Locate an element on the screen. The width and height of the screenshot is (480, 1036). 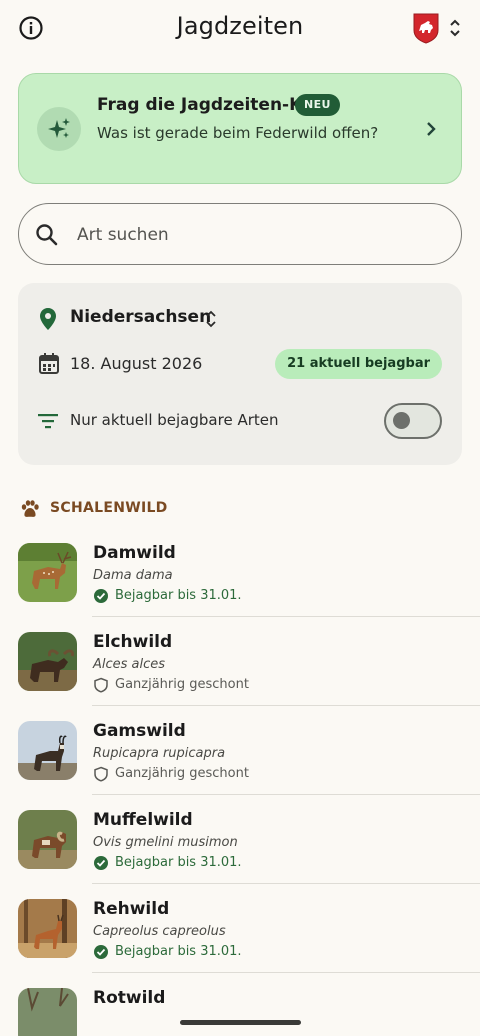
calendar-icon is located at coordinates (49, 363).